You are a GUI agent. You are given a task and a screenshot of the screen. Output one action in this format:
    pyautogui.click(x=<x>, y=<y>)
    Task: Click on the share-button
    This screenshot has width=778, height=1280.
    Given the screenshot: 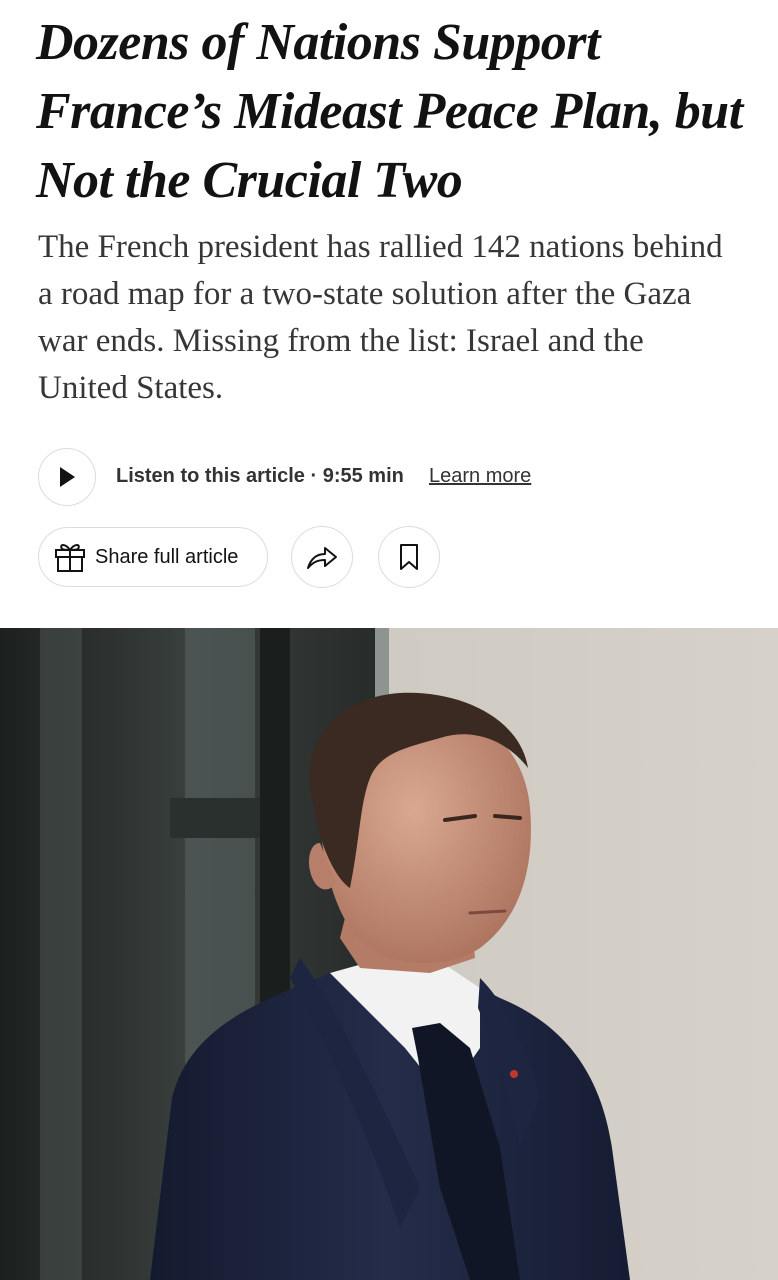 What is the action you would take?
    pyautogui.click(x=322, y=557)
    